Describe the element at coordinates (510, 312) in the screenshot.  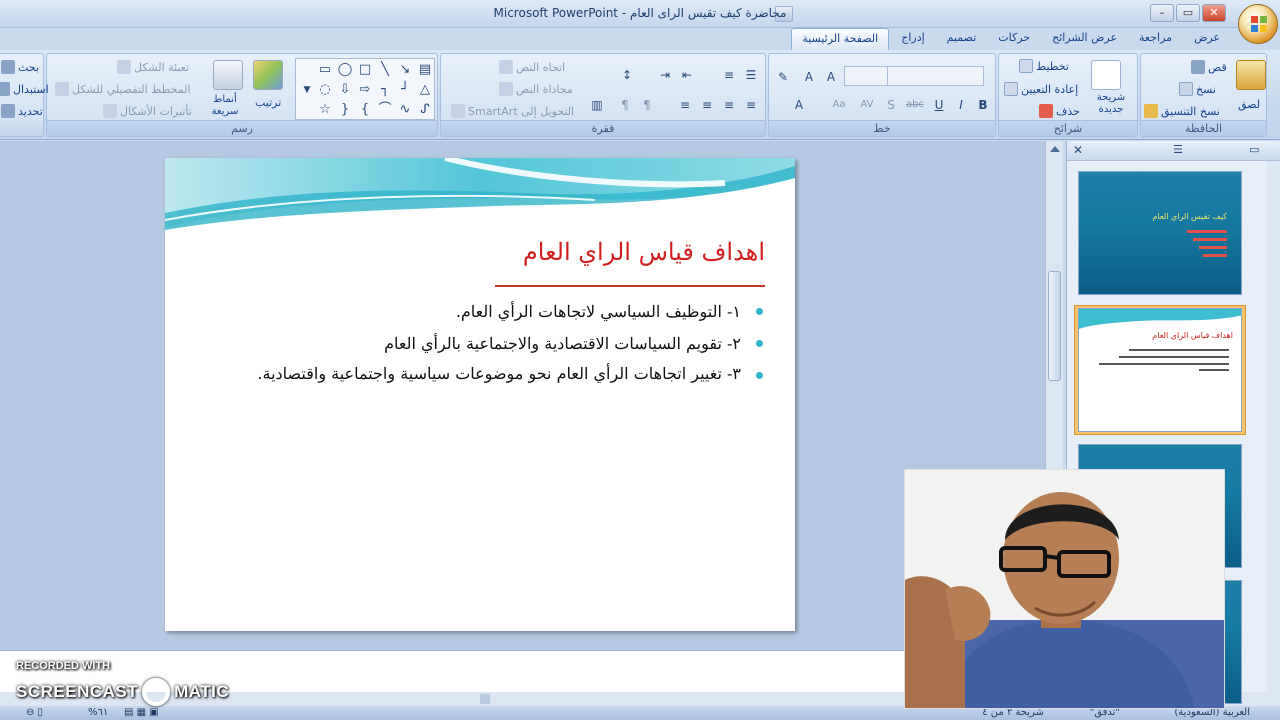
I see `bullet-item: ١- التوظيف السياسي لاتجاهات الرأي العام.` at that location.